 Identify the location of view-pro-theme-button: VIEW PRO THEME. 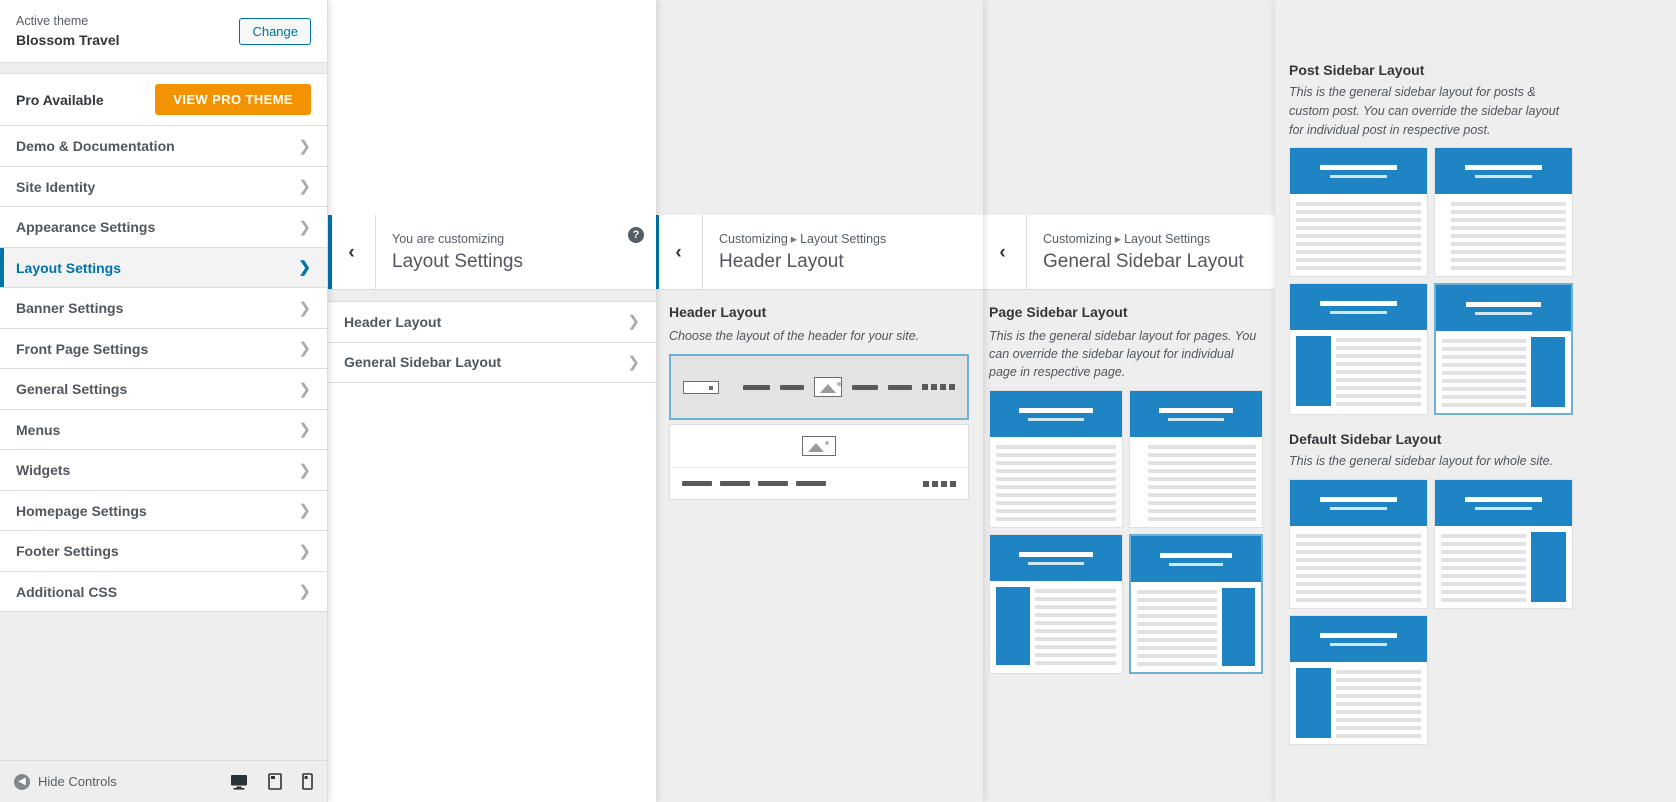
(233, 100).